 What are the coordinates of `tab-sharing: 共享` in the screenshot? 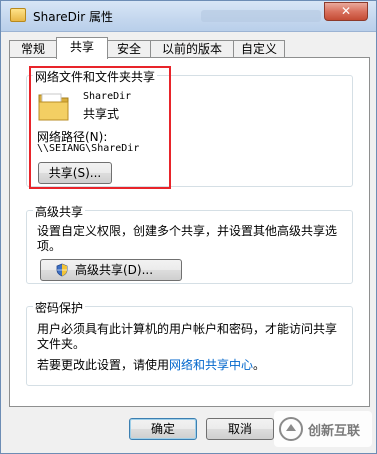 It's located at (82, 48).